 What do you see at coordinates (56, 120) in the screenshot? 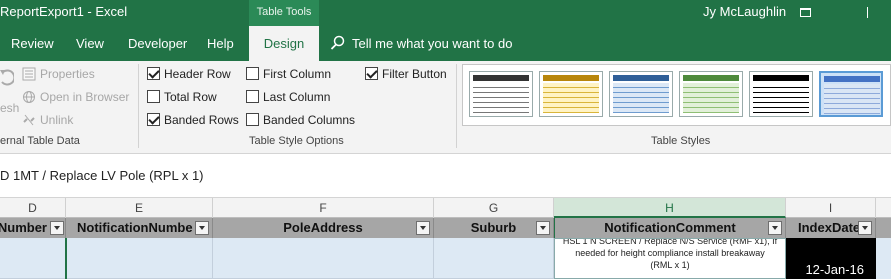
I see `unlink-button: Unlink` at bounding box center [56, 120].